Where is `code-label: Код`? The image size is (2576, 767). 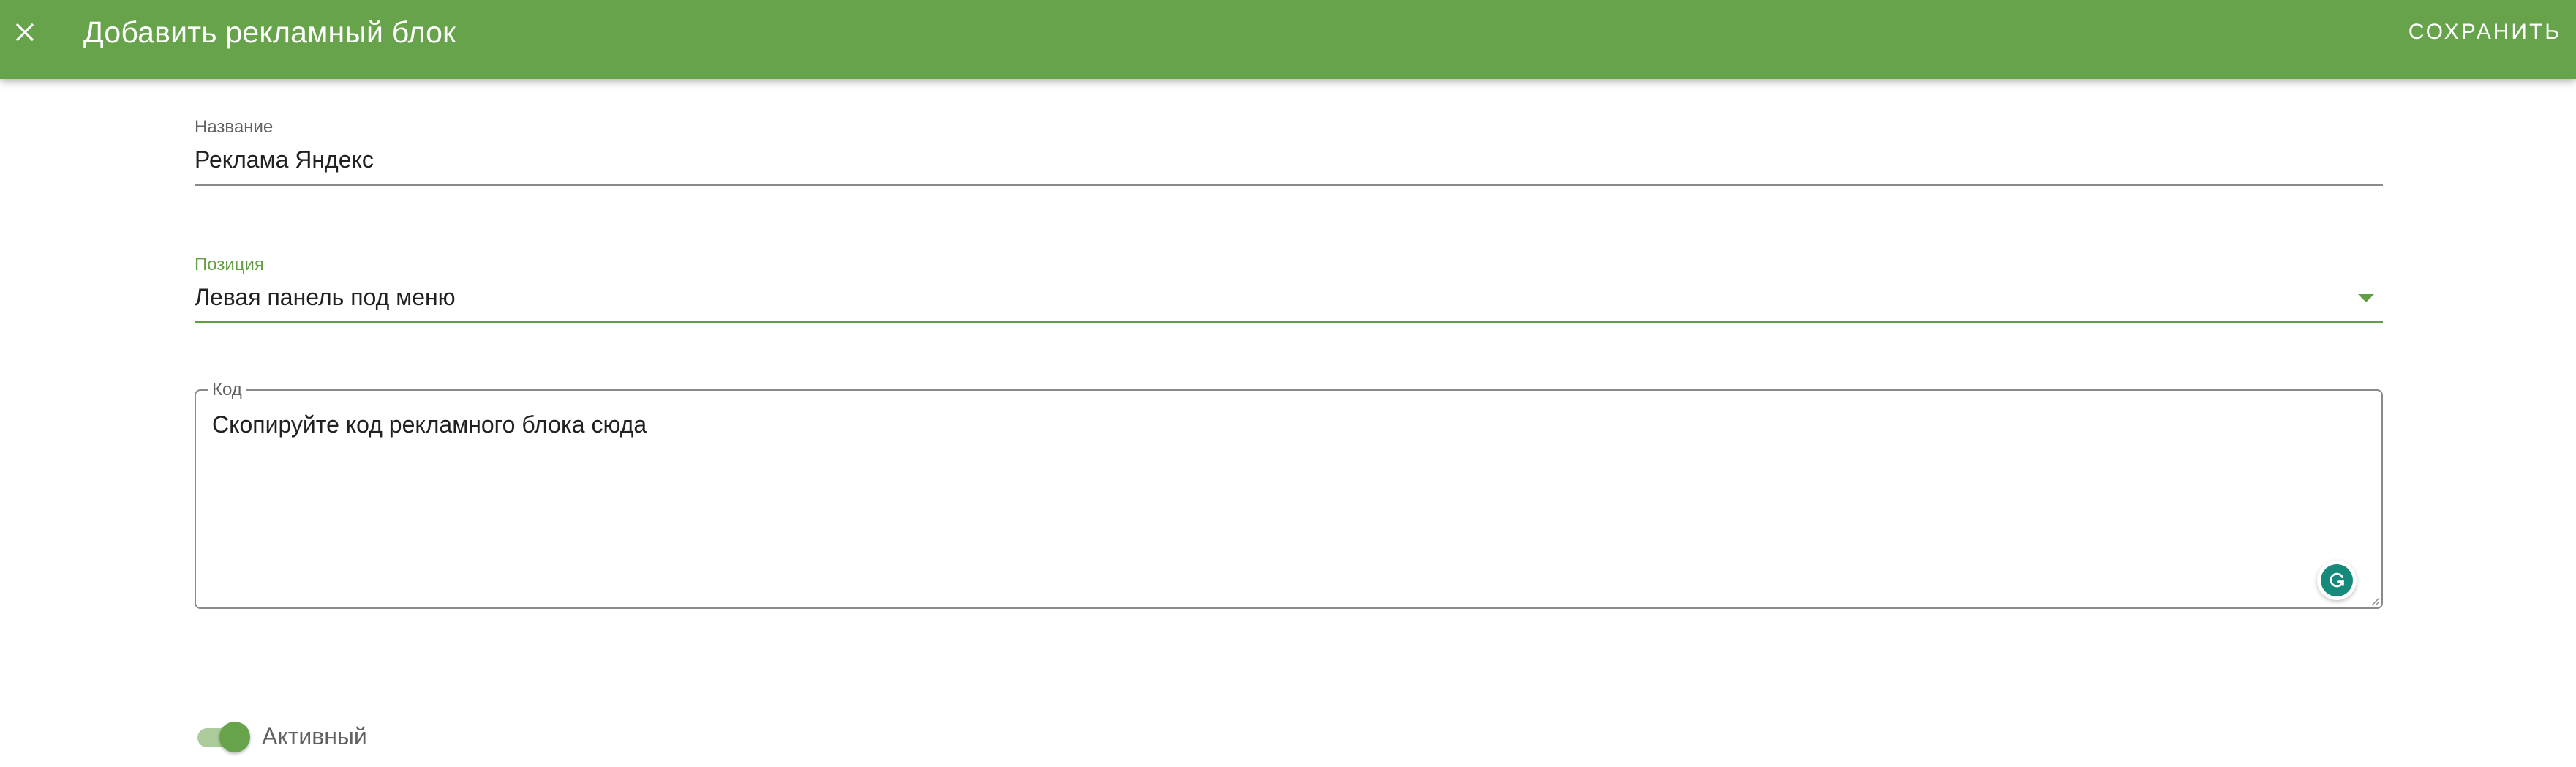 code-label: Код is located at coordinates (227, 390).